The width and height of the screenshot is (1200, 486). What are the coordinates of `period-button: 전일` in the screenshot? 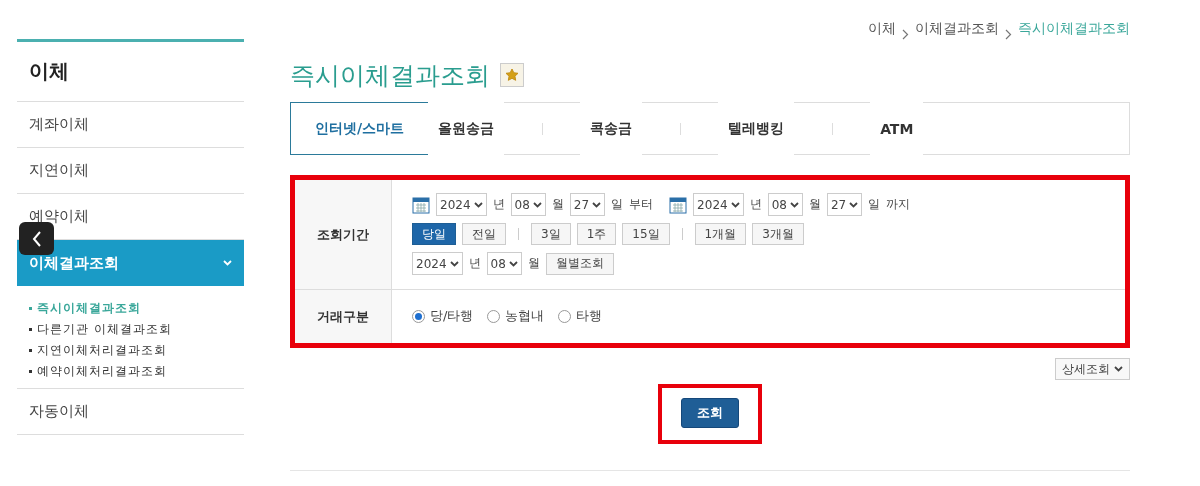 It's located at (484, 234).